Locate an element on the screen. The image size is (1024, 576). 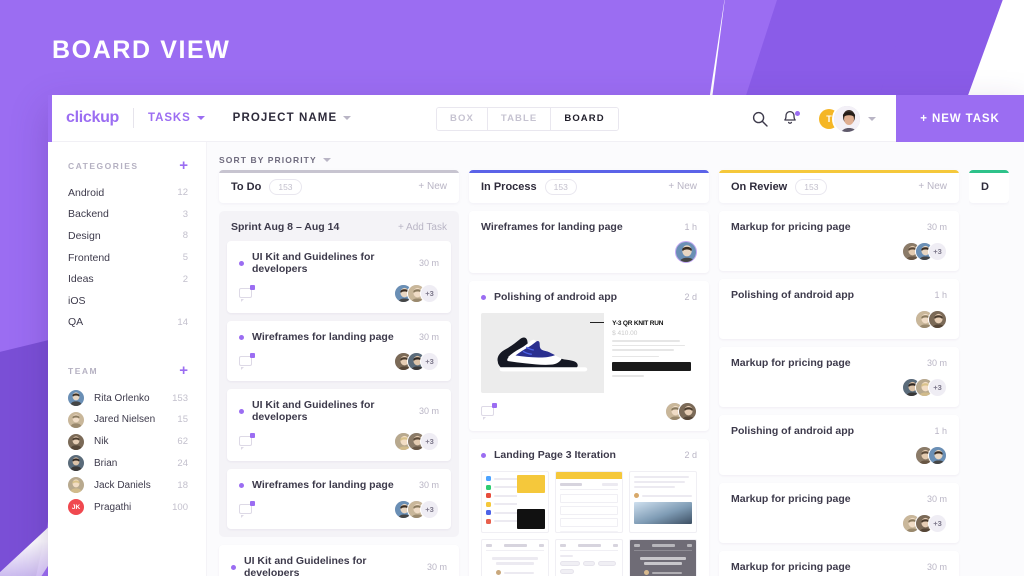
sidebar-item-ideas: Ideas 2 is located at coordinates (127, 279).